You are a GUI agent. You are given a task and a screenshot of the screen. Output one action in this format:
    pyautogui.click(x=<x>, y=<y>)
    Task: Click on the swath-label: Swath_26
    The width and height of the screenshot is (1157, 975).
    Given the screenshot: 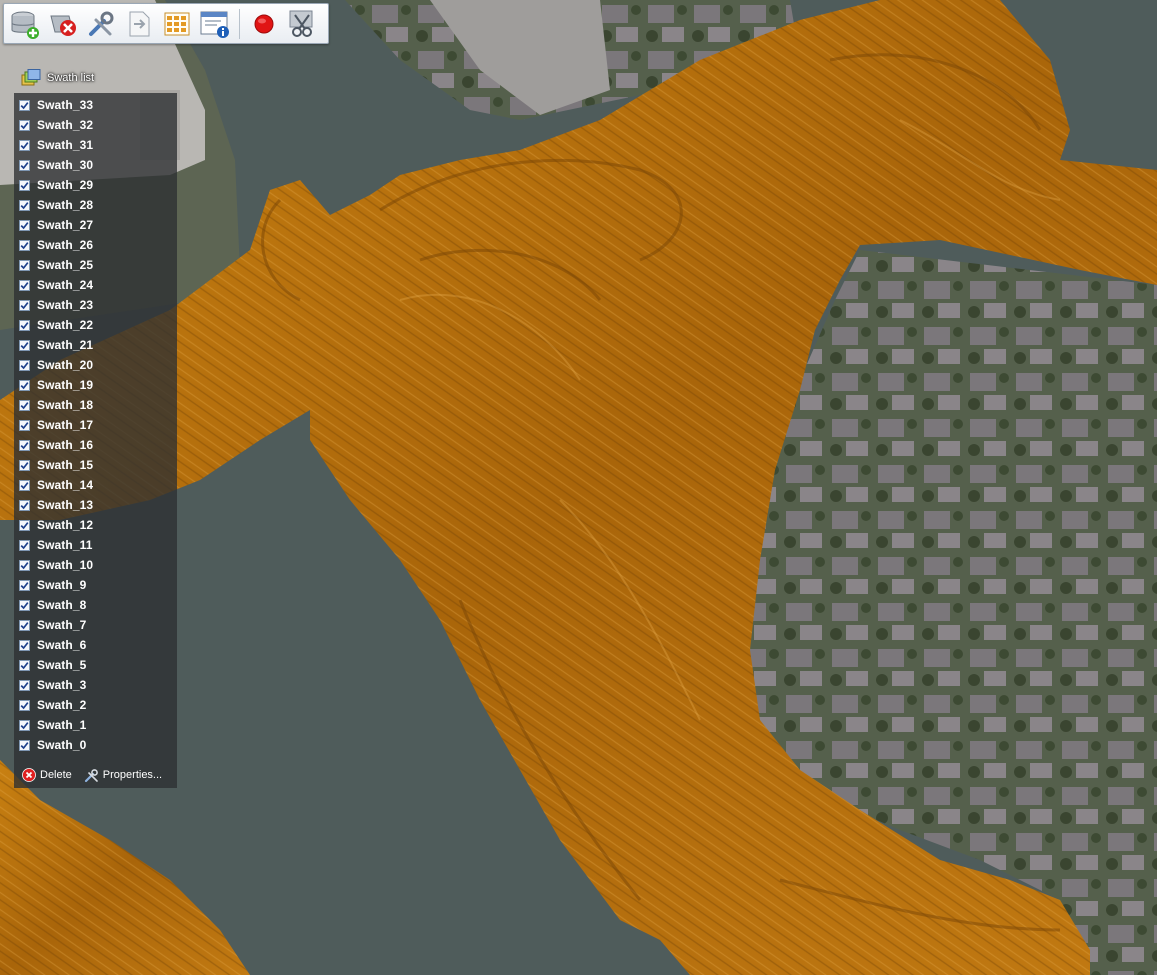 What is the action you would take?
    pyautogui.click(x=65, y=245)
    